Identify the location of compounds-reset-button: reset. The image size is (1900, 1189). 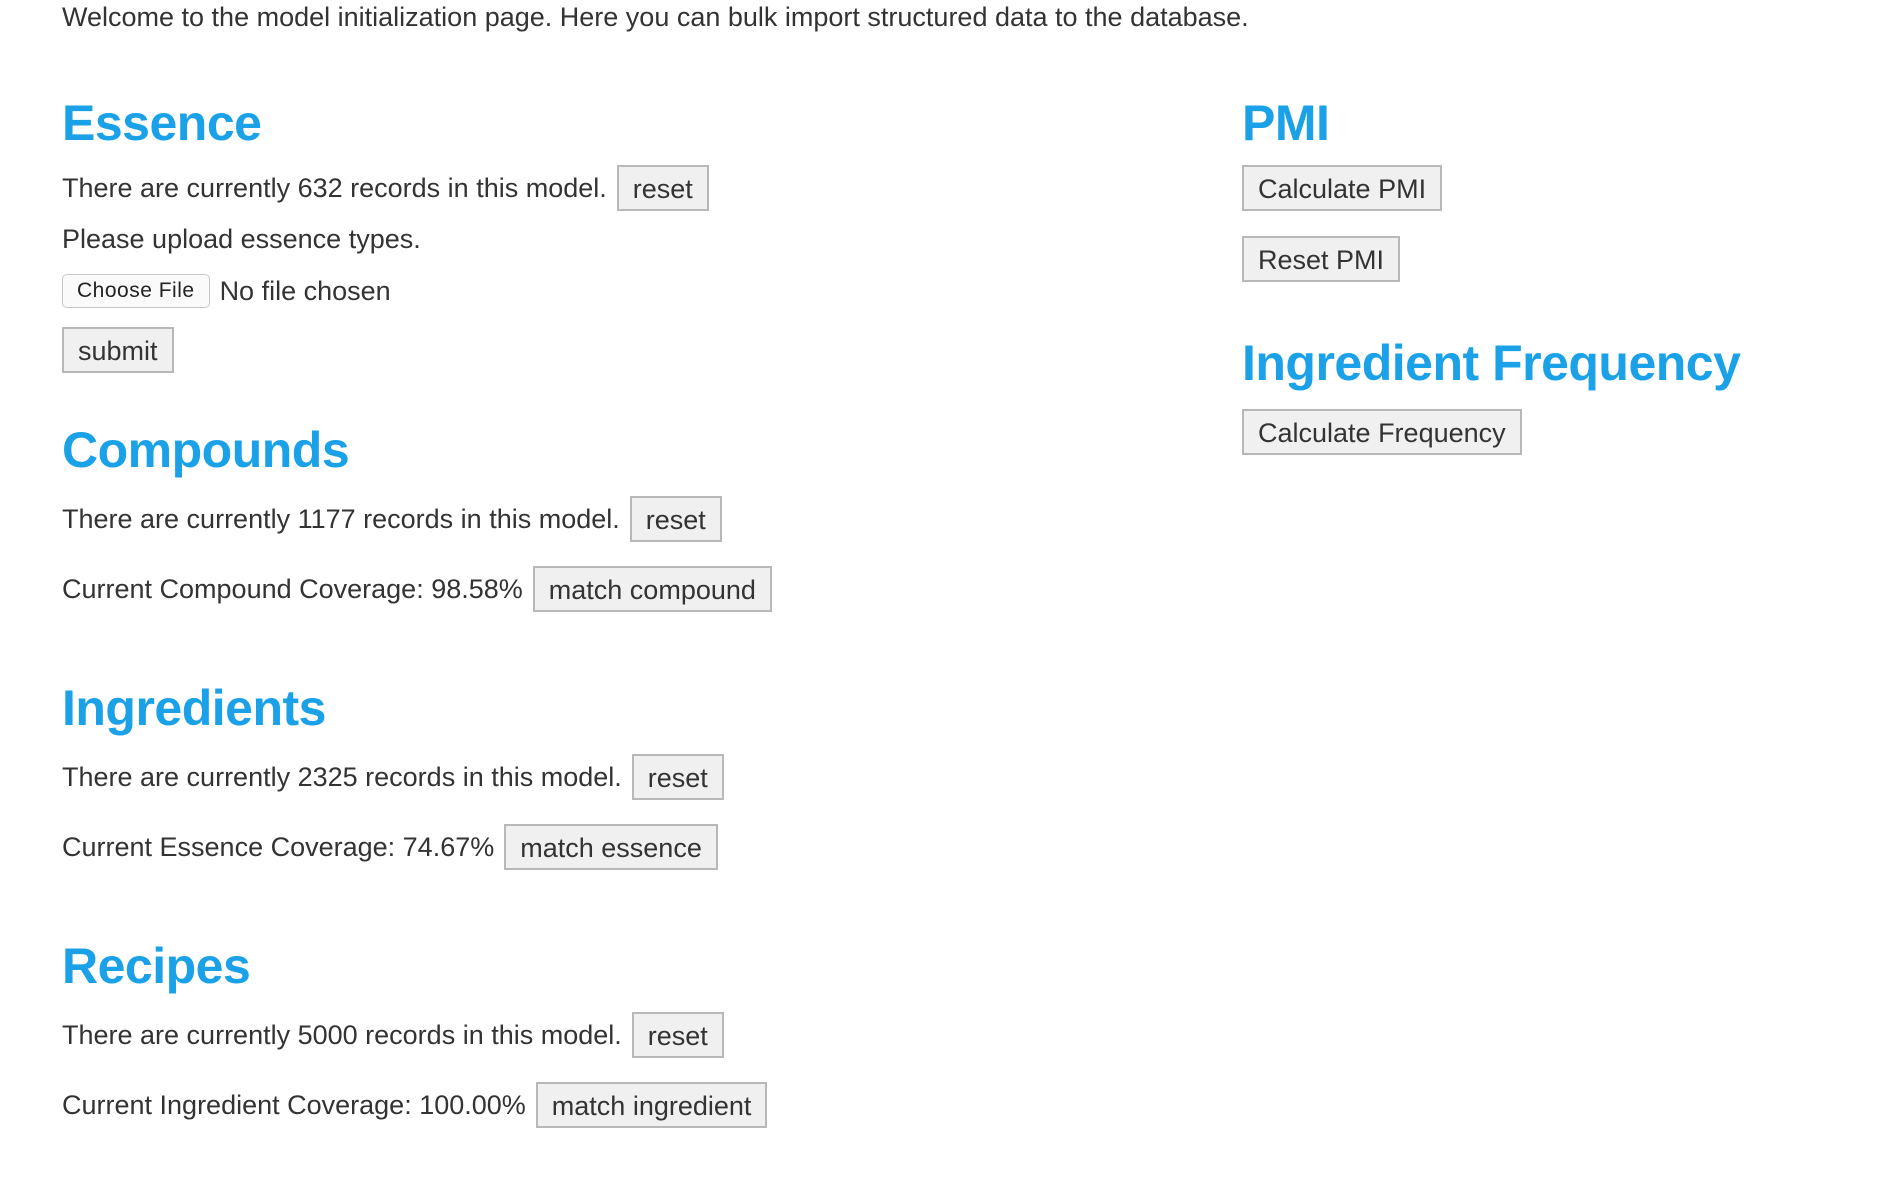
(675, 519).